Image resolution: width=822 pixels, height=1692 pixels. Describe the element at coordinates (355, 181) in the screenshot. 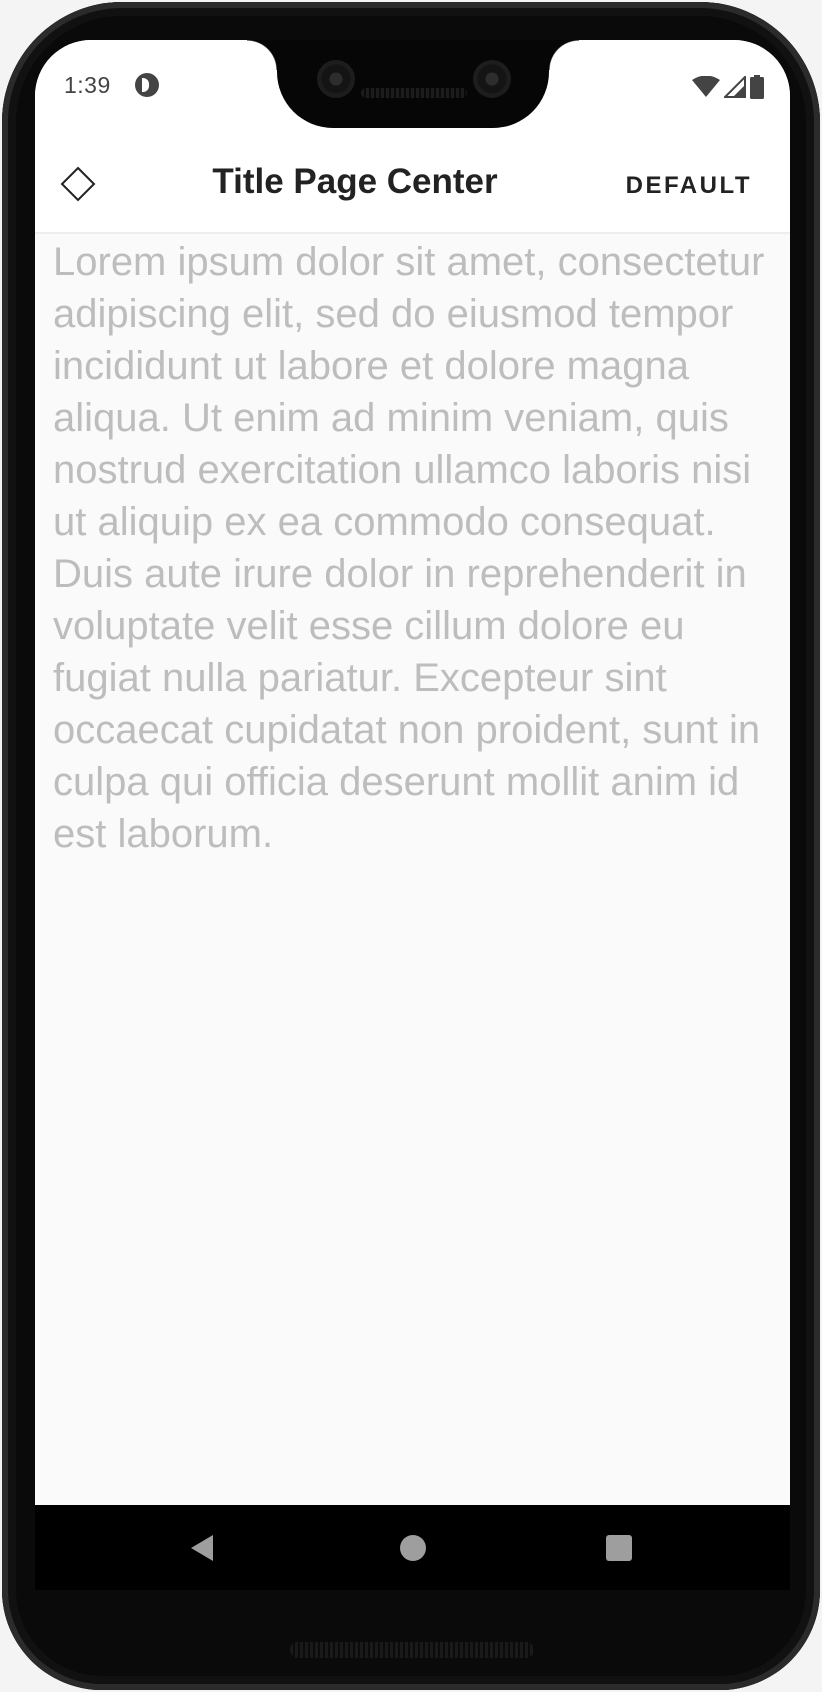

I see `page-title: Title Page Center` at that location.